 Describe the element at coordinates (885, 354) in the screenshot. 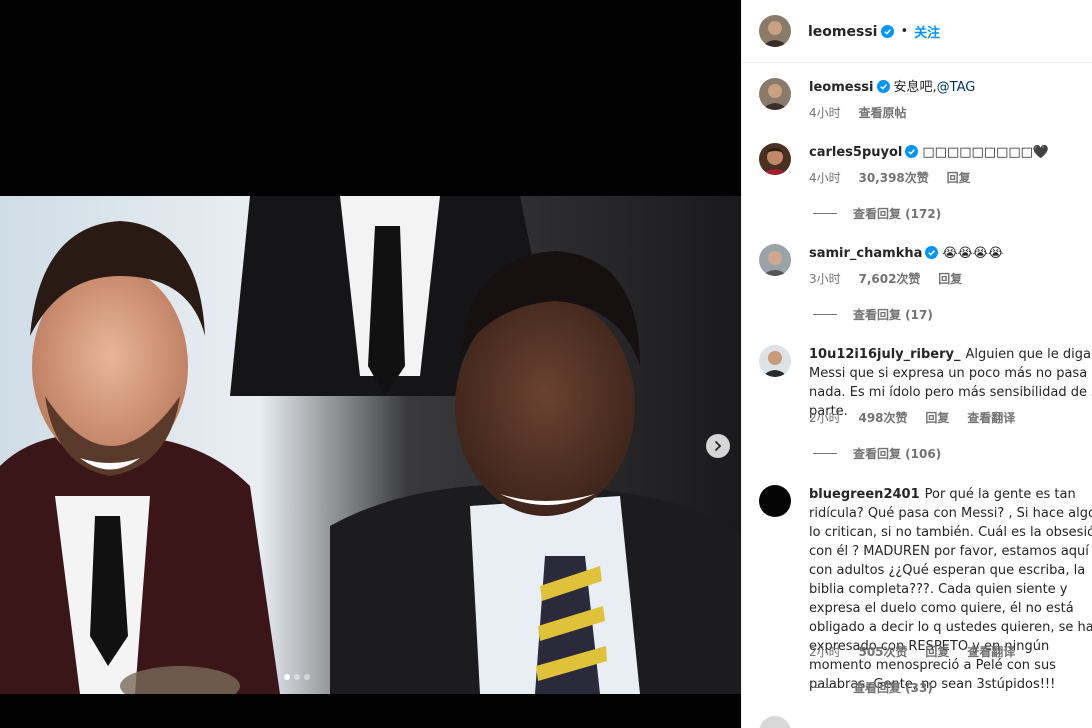

I see `comment-username: 10u12i16july_ribery_` at that location.